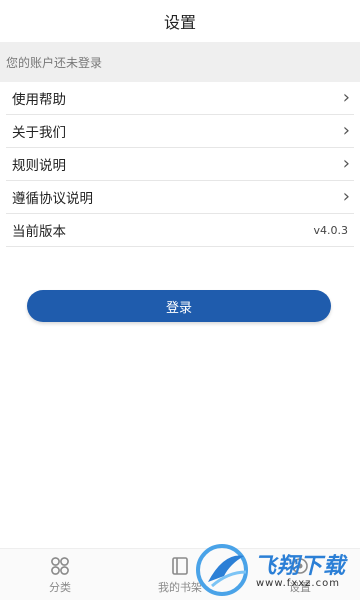  Describe the element at coordinates (39, 232) in the screenshot. I see `version-label: 当前版本` at that location.